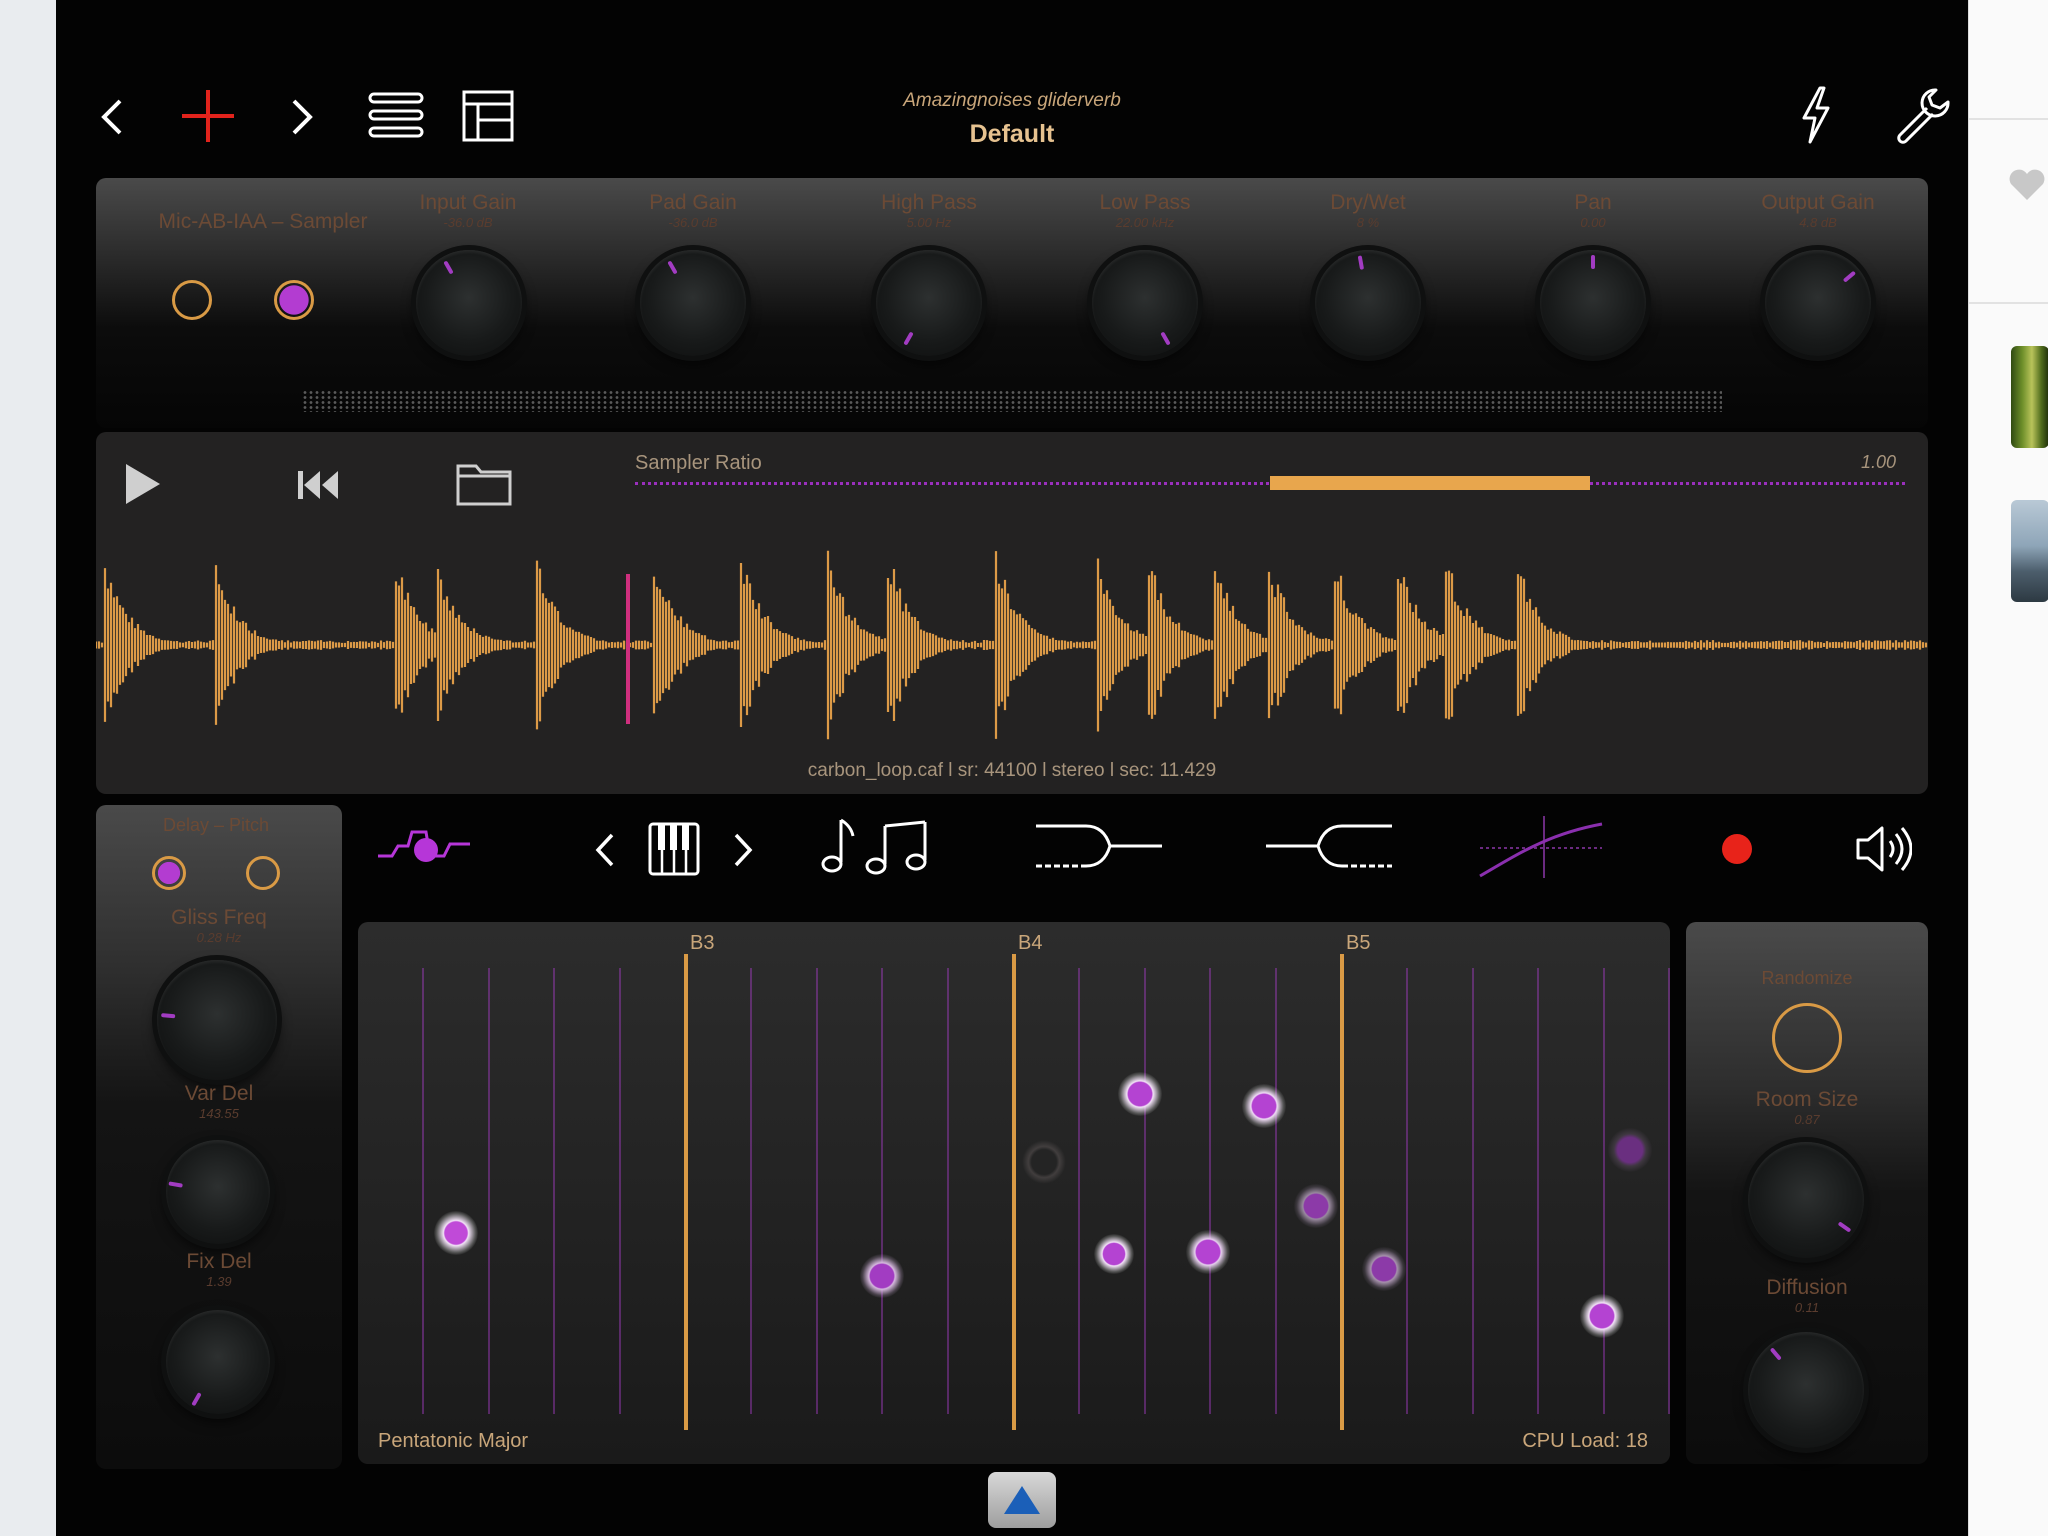 The width and height of the screenshot is (2048, 1536). What do you see at coordinates (294, 300) in the screenshot?
I see `source-radio-b` at bounding box center [294, 300].